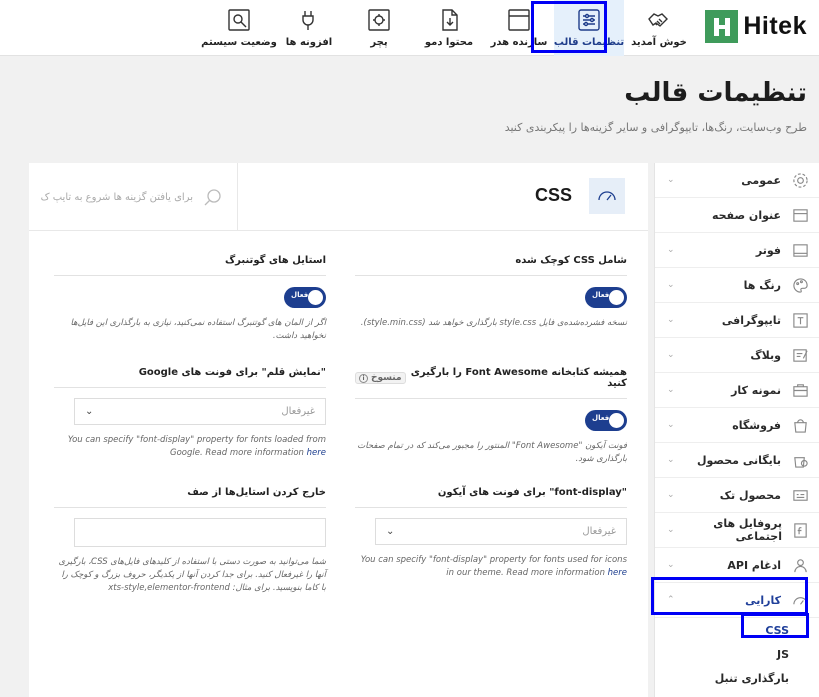  Describe the element at coordinates (737, 285) in the screenshot. I see `sidebar-item-colors: رنگ ها ⌄` at that location.